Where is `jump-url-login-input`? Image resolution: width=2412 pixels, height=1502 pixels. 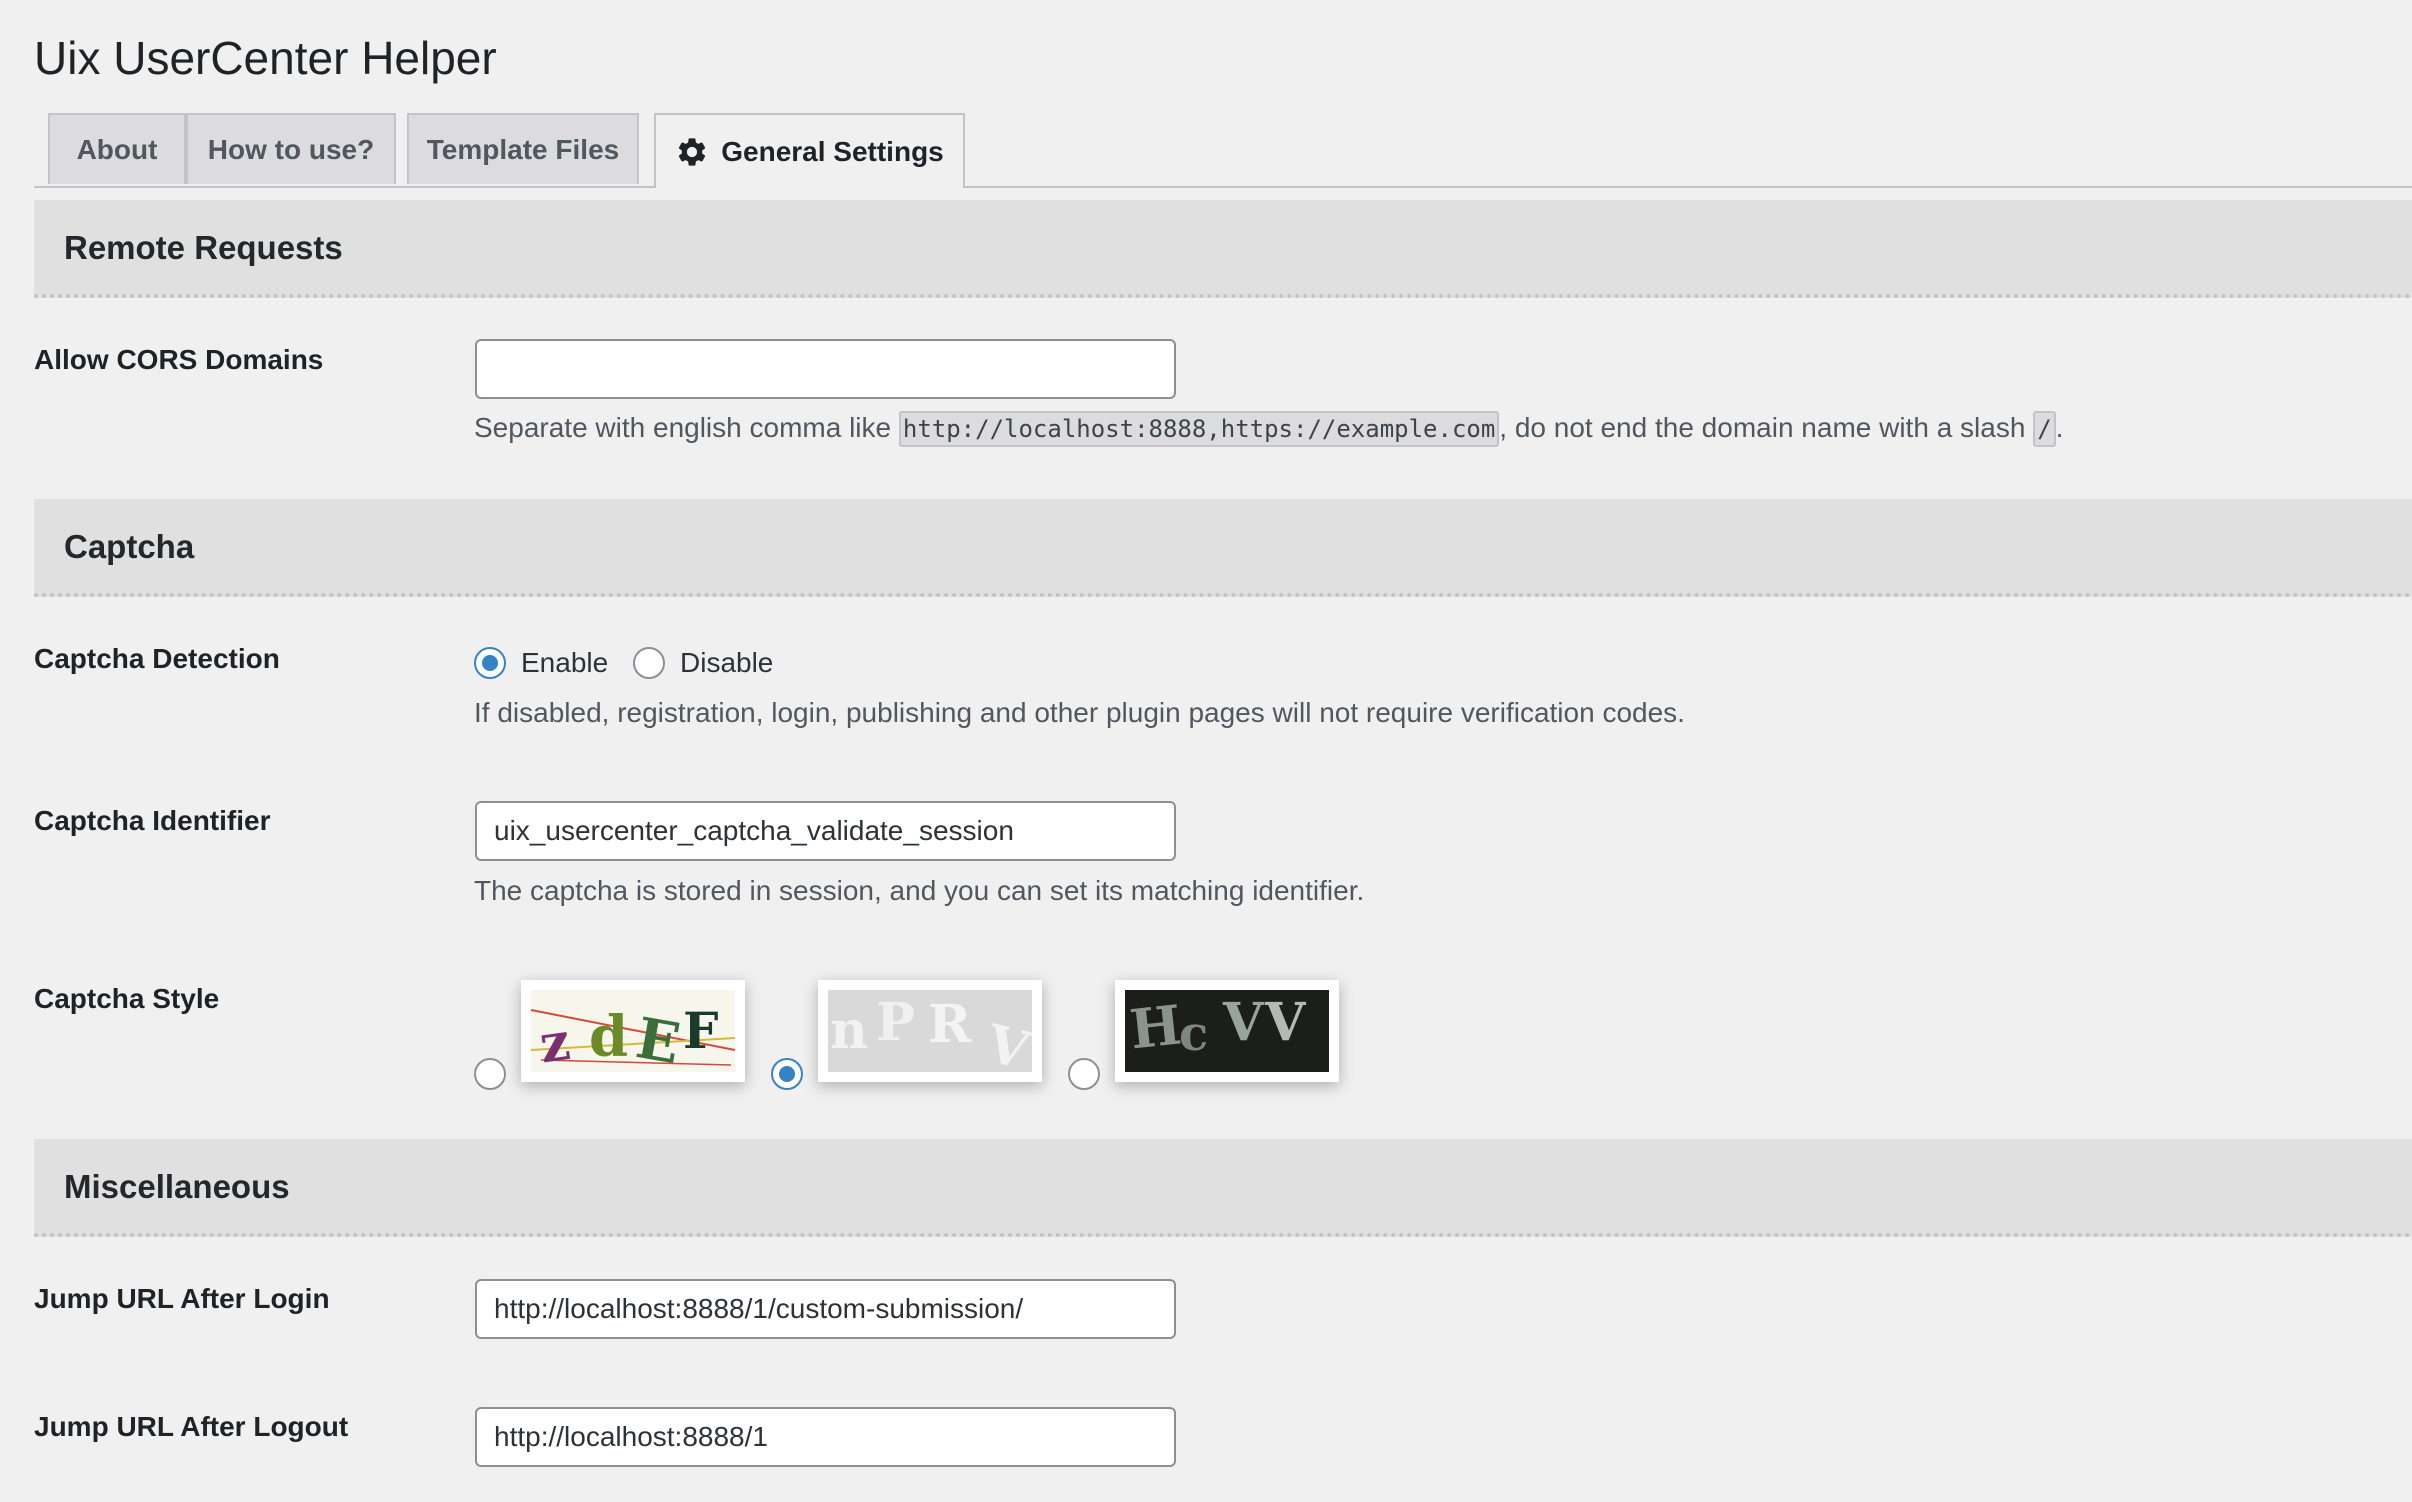
jump-url-login-input is located at coordinates (825, 1309).